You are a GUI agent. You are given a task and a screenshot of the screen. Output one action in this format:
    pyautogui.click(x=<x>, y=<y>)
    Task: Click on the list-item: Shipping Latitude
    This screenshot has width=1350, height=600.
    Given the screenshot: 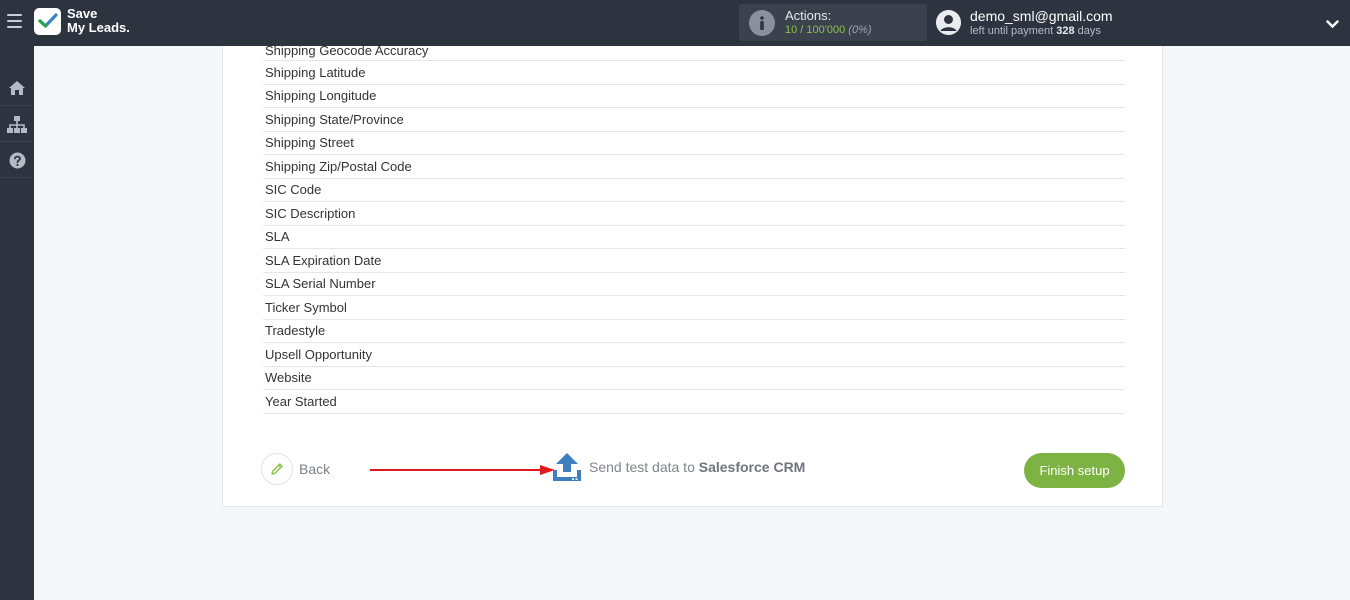 What is the action you would take?
    pyautogui.click(x=694, y=73)
    